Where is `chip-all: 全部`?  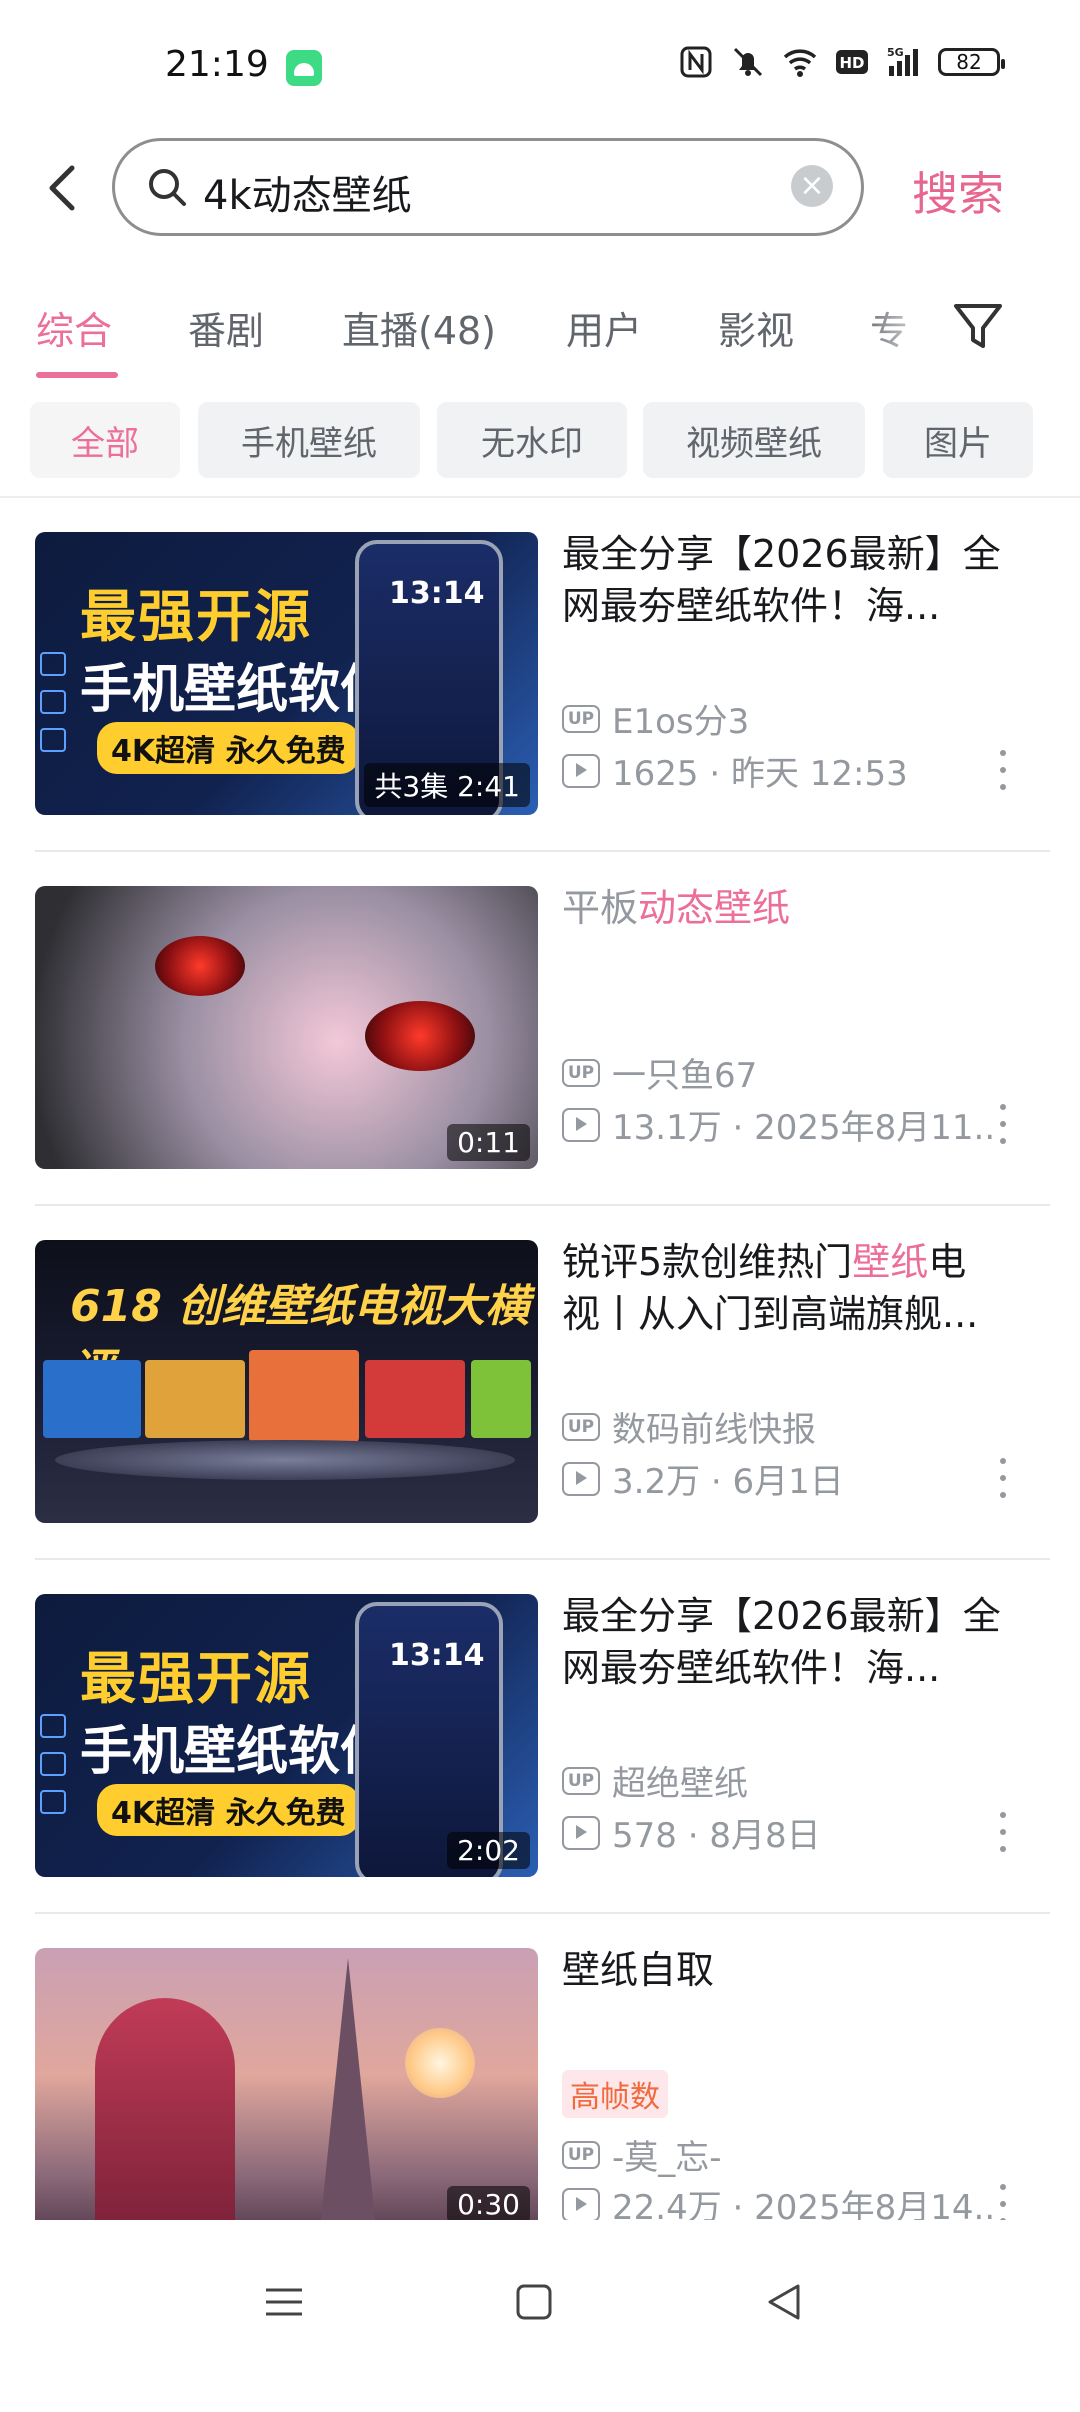
chip-all: 全部 is located at coordinates (105, 440).